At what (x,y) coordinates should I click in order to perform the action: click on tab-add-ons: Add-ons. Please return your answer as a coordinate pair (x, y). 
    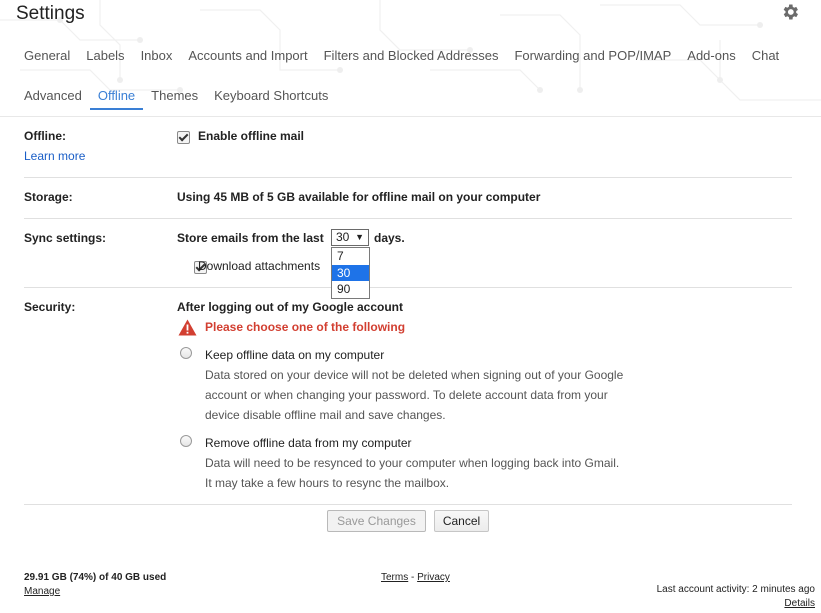
    Looking at the image, I should click on (711, 58).